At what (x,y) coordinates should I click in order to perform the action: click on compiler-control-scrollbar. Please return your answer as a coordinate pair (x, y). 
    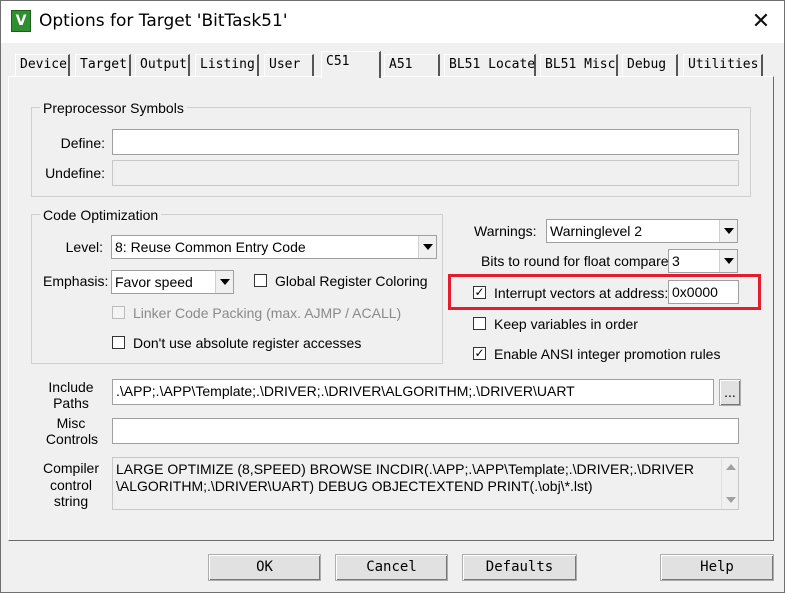
    Looking at the image, I should click on (729, 483).